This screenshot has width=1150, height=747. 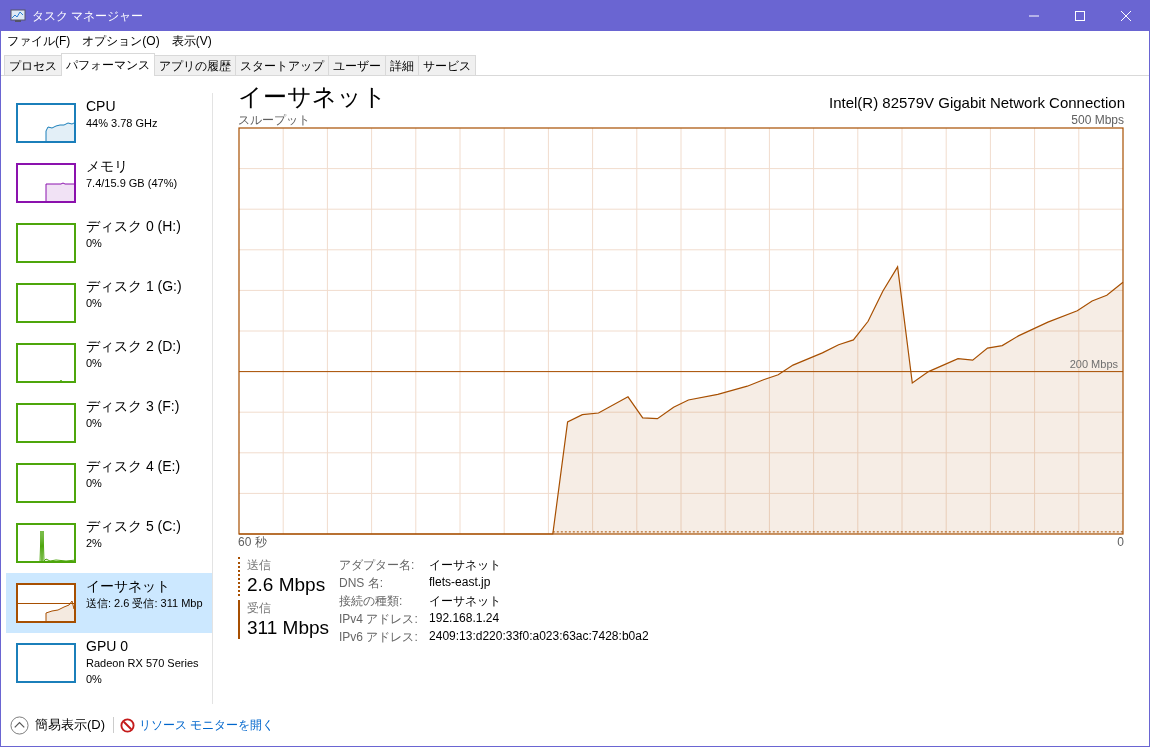 I want to click on sidebar-item: CPU 44% 3.78 GHz, so click(x=109, y=123).